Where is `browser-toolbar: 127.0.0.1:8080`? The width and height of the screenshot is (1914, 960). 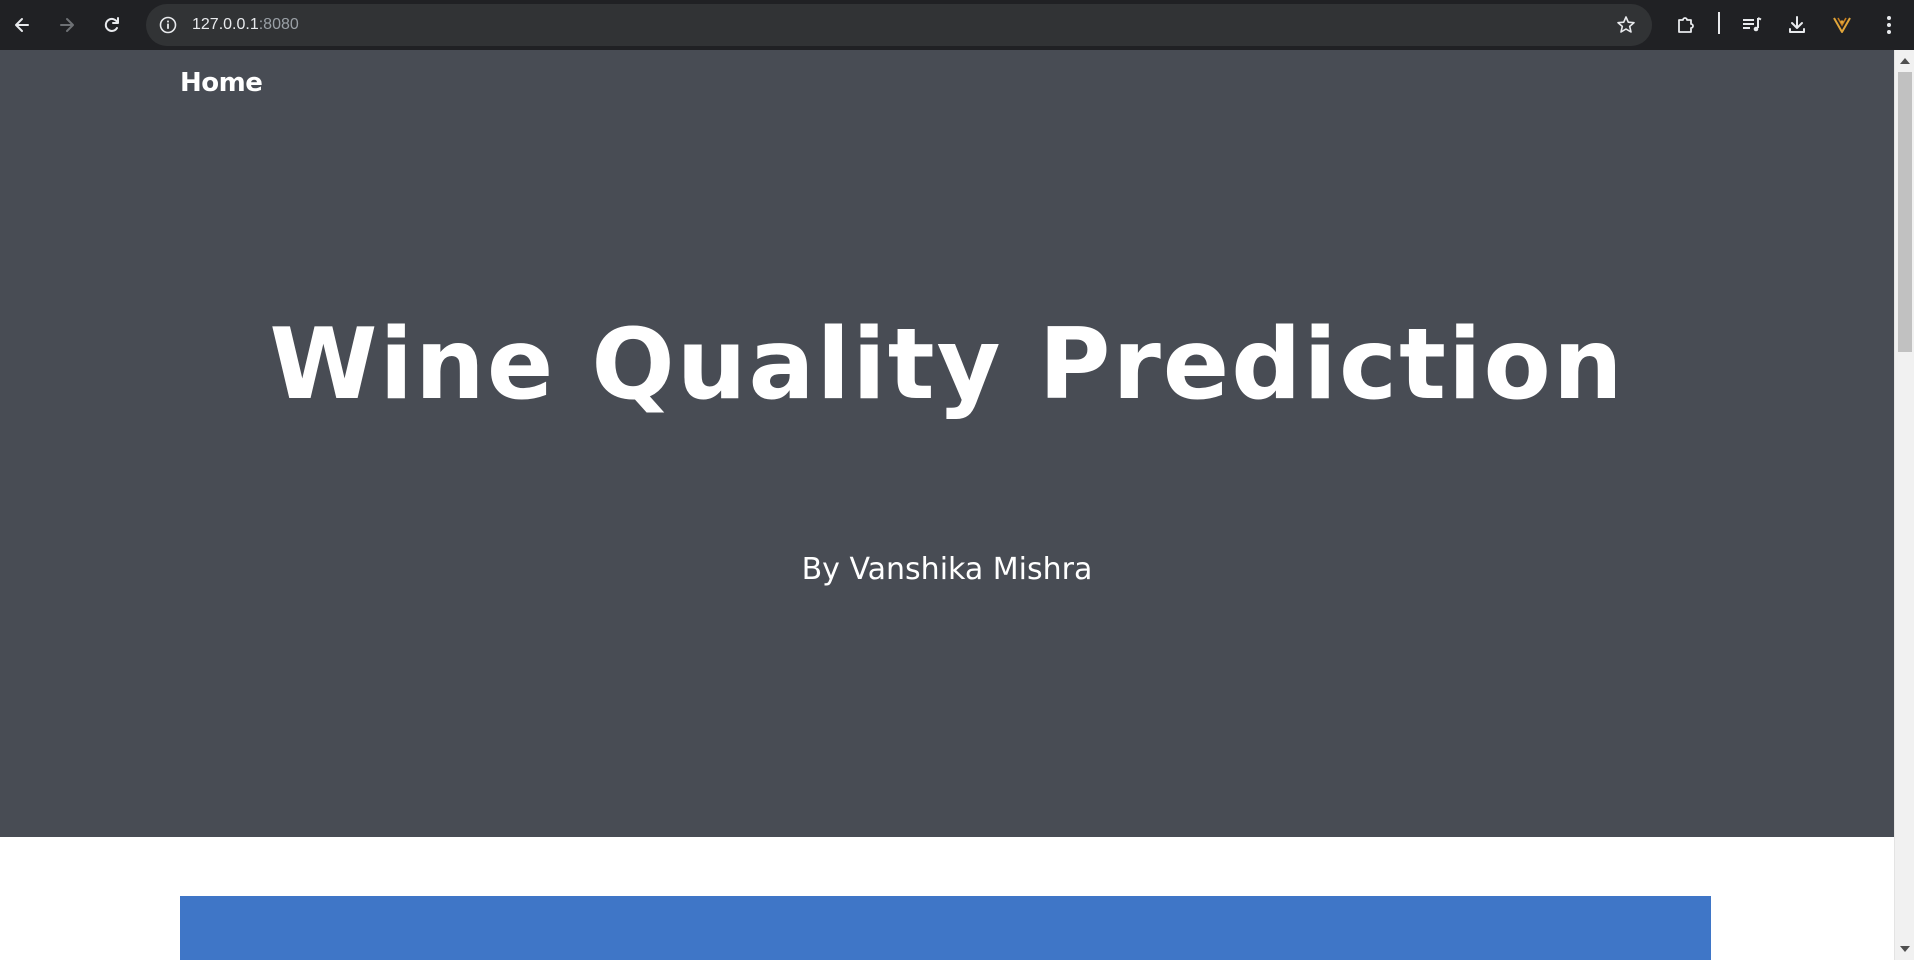 browser-toolbar: 127.0.0.1:8080 is located at coordinates (957, 25).